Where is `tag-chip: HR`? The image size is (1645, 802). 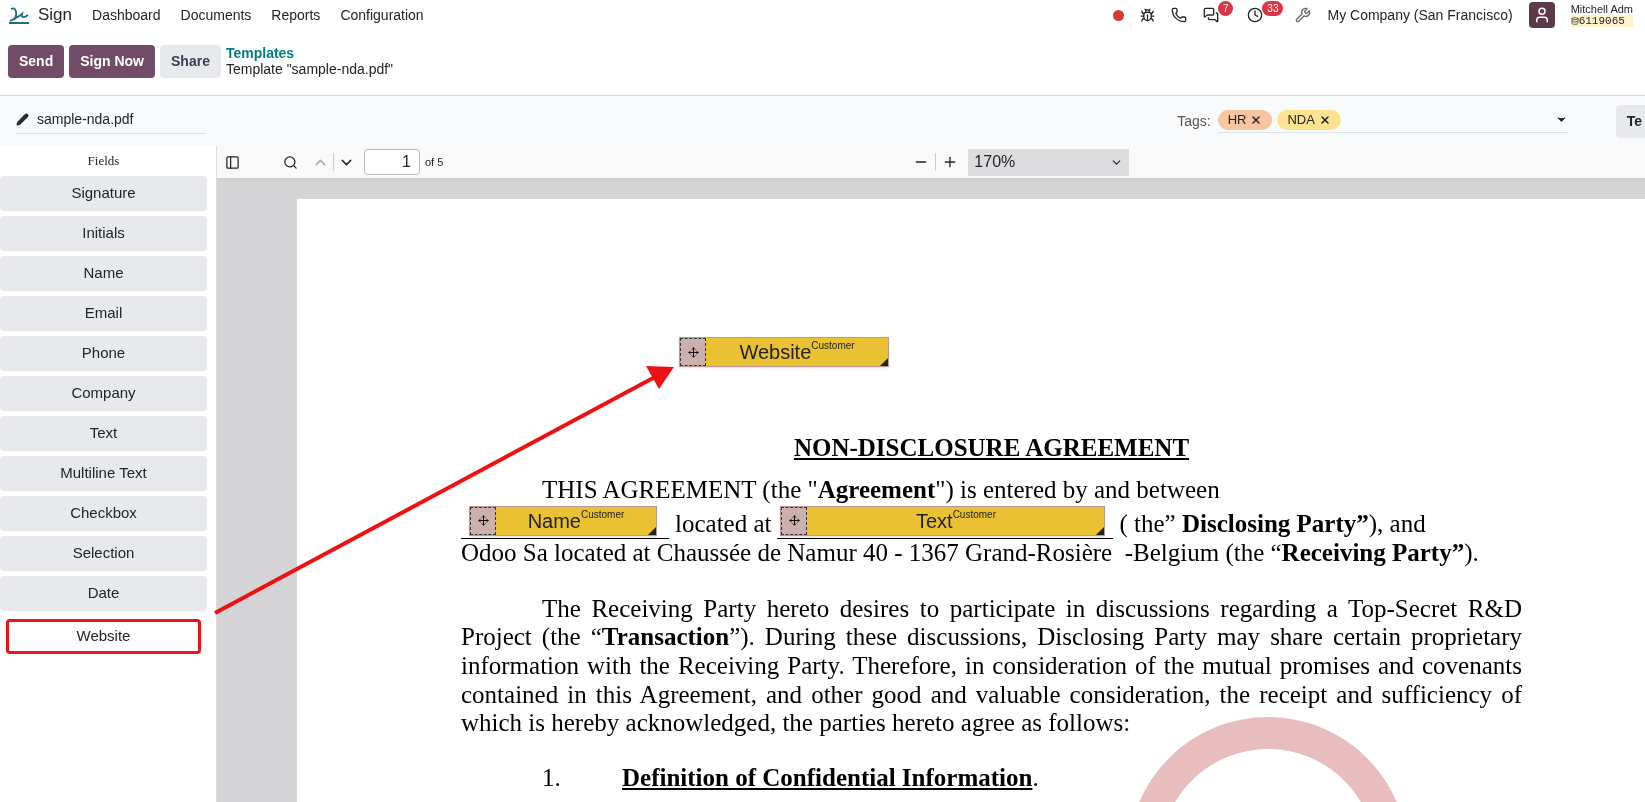
tag-chip: HR is located at coordinates (1245, 119).